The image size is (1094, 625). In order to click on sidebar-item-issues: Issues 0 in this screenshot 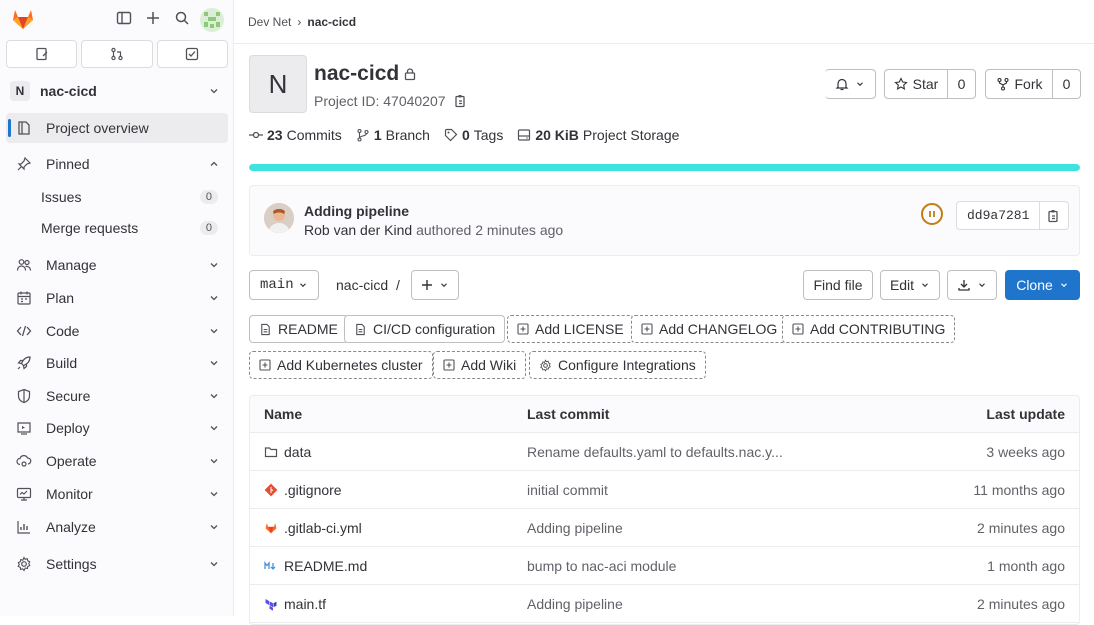, I will do `click(117, 197)`.